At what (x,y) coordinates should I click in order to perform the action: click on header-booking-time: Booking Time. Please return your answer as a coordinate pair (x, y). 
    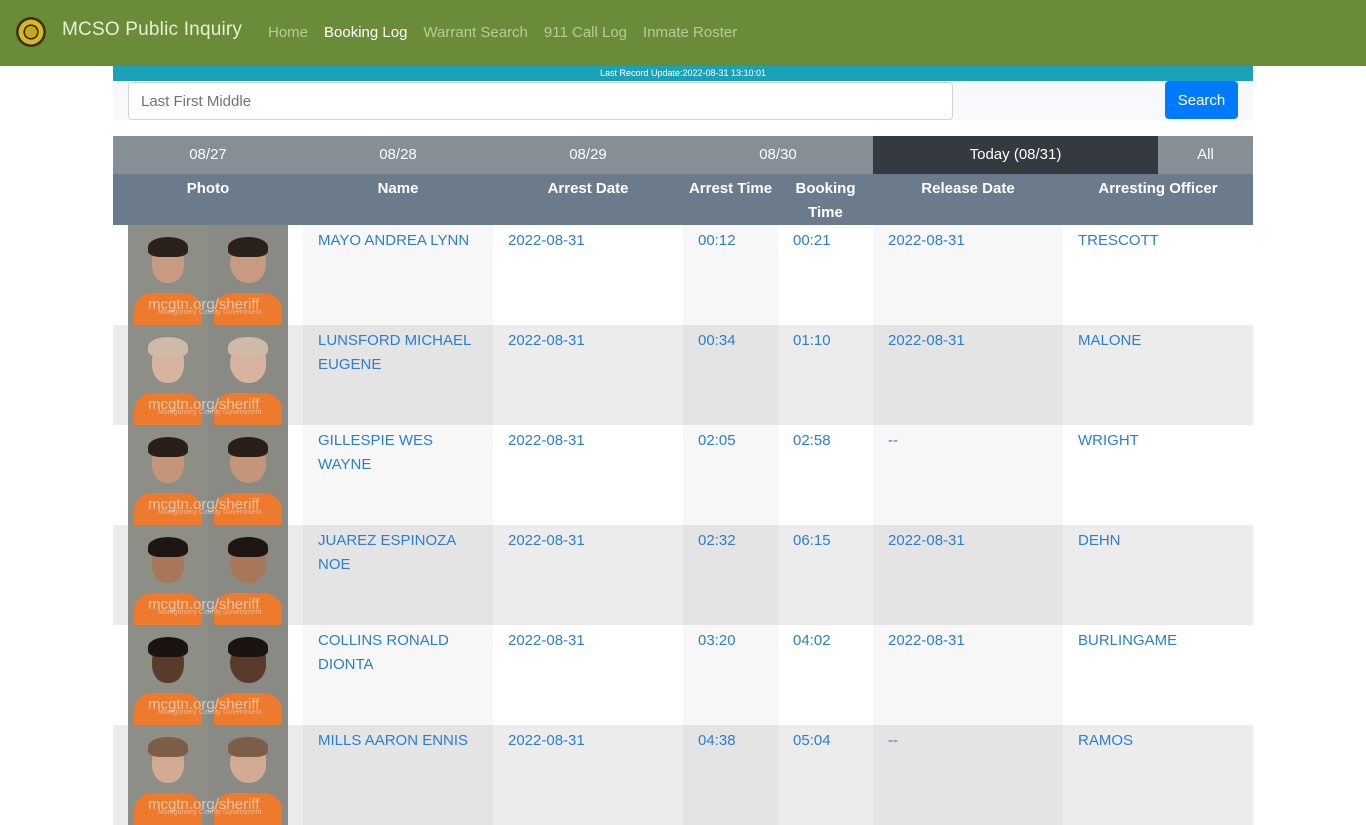
    Looking at the image, I should click on (825, 200).